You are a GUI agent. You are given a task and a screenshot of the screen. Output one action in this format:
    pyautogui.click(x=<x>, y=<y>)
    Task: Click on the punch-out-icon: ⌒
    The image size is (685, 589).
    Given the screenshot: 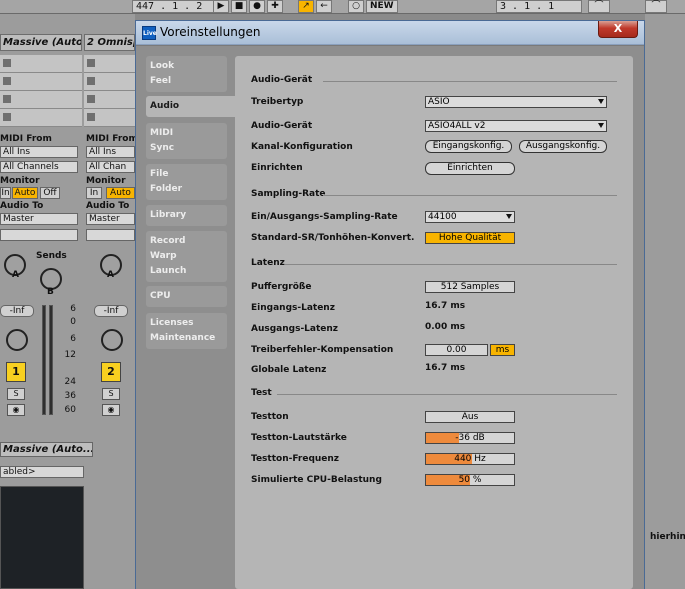 What is the action you would take?
    pyautogui.click(x=656, y=6)
    